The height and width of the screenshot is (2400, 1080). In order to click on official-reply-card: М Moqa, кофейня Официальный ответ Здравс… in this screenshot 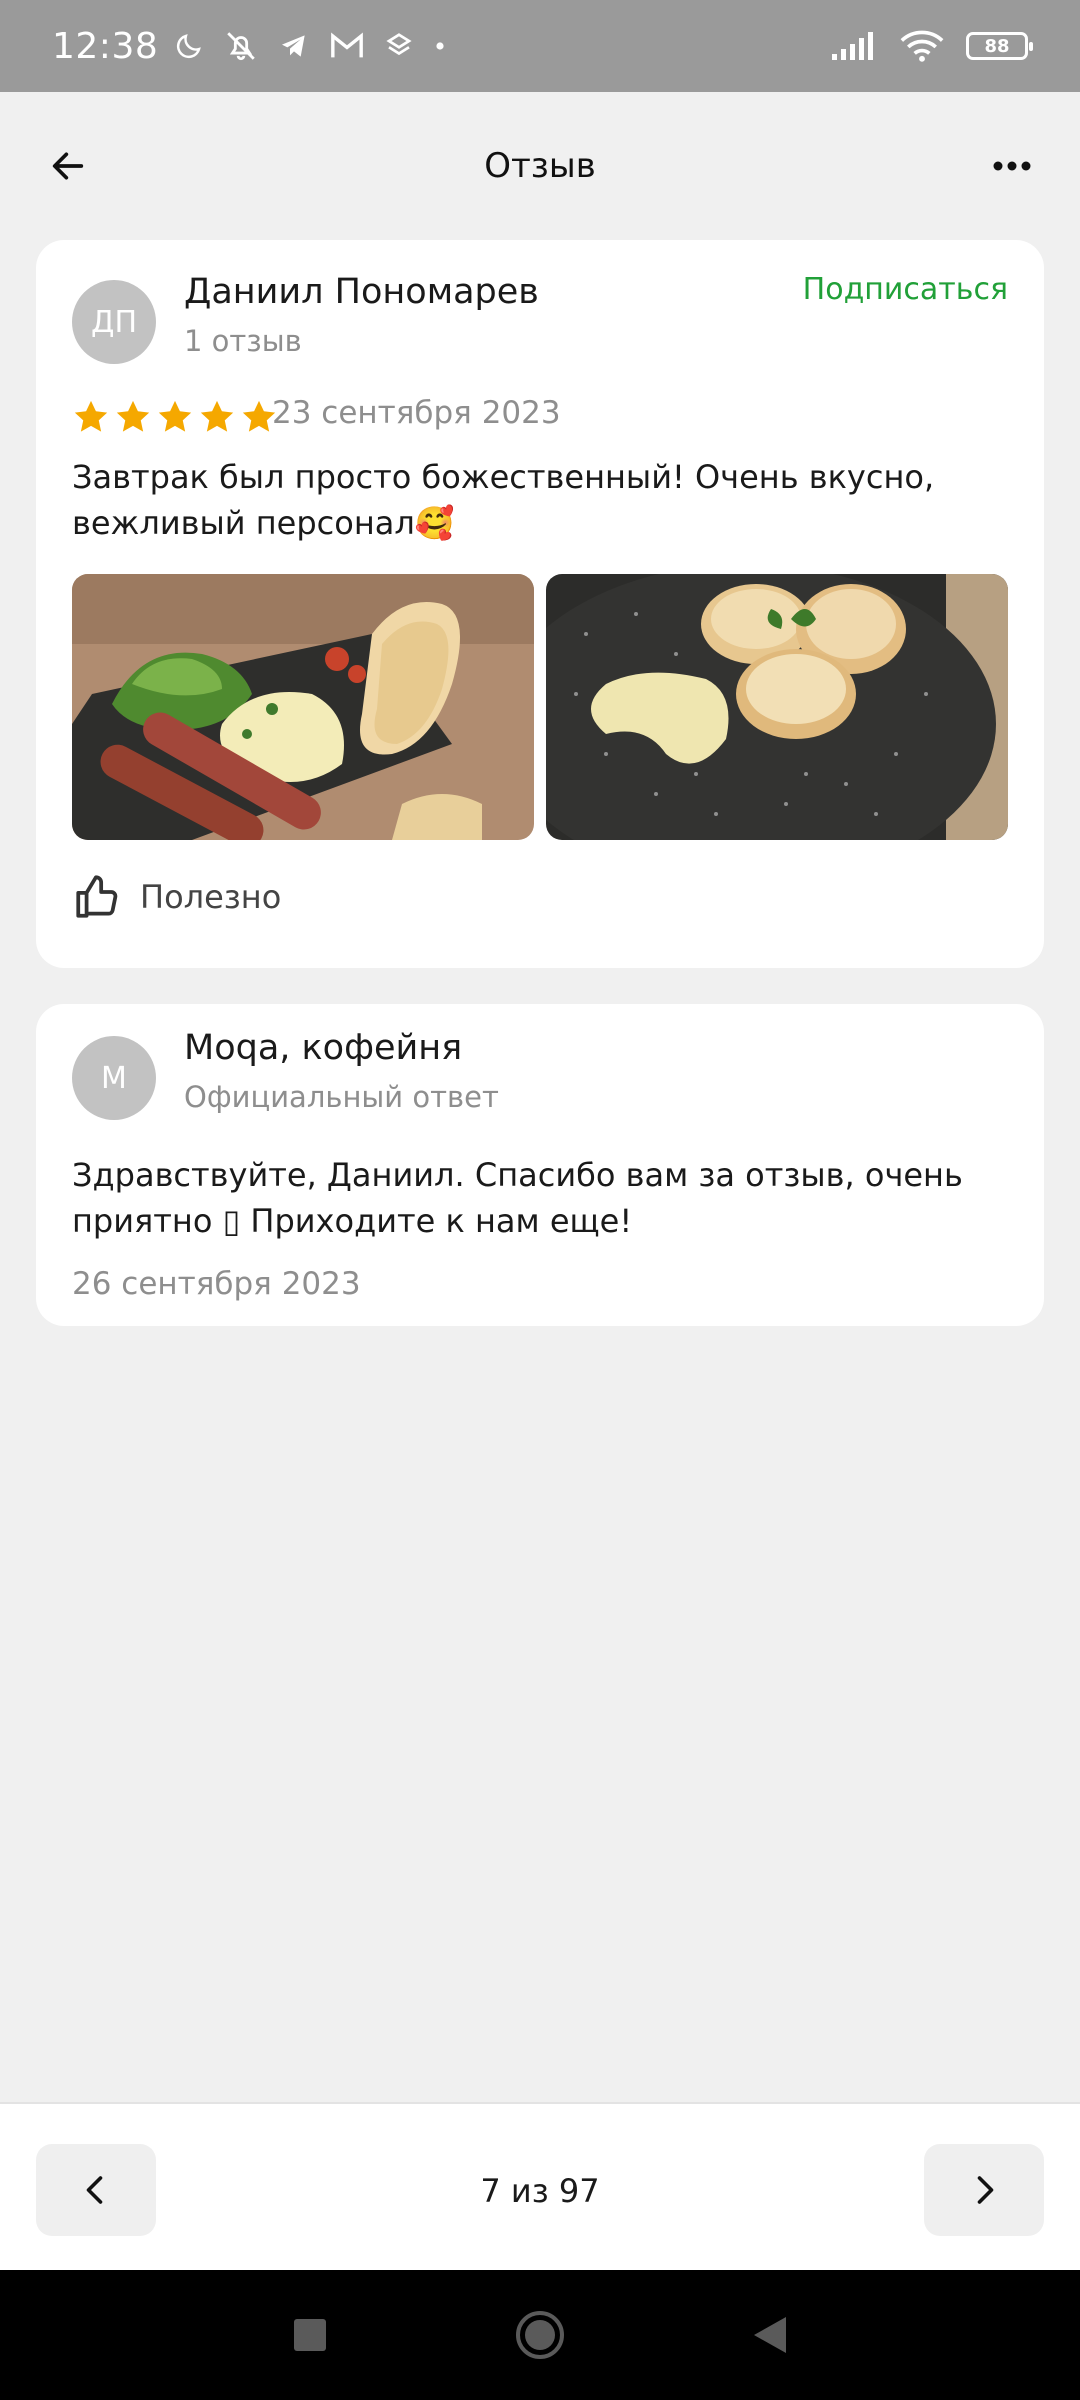, I will do `click(540, 1165)`.